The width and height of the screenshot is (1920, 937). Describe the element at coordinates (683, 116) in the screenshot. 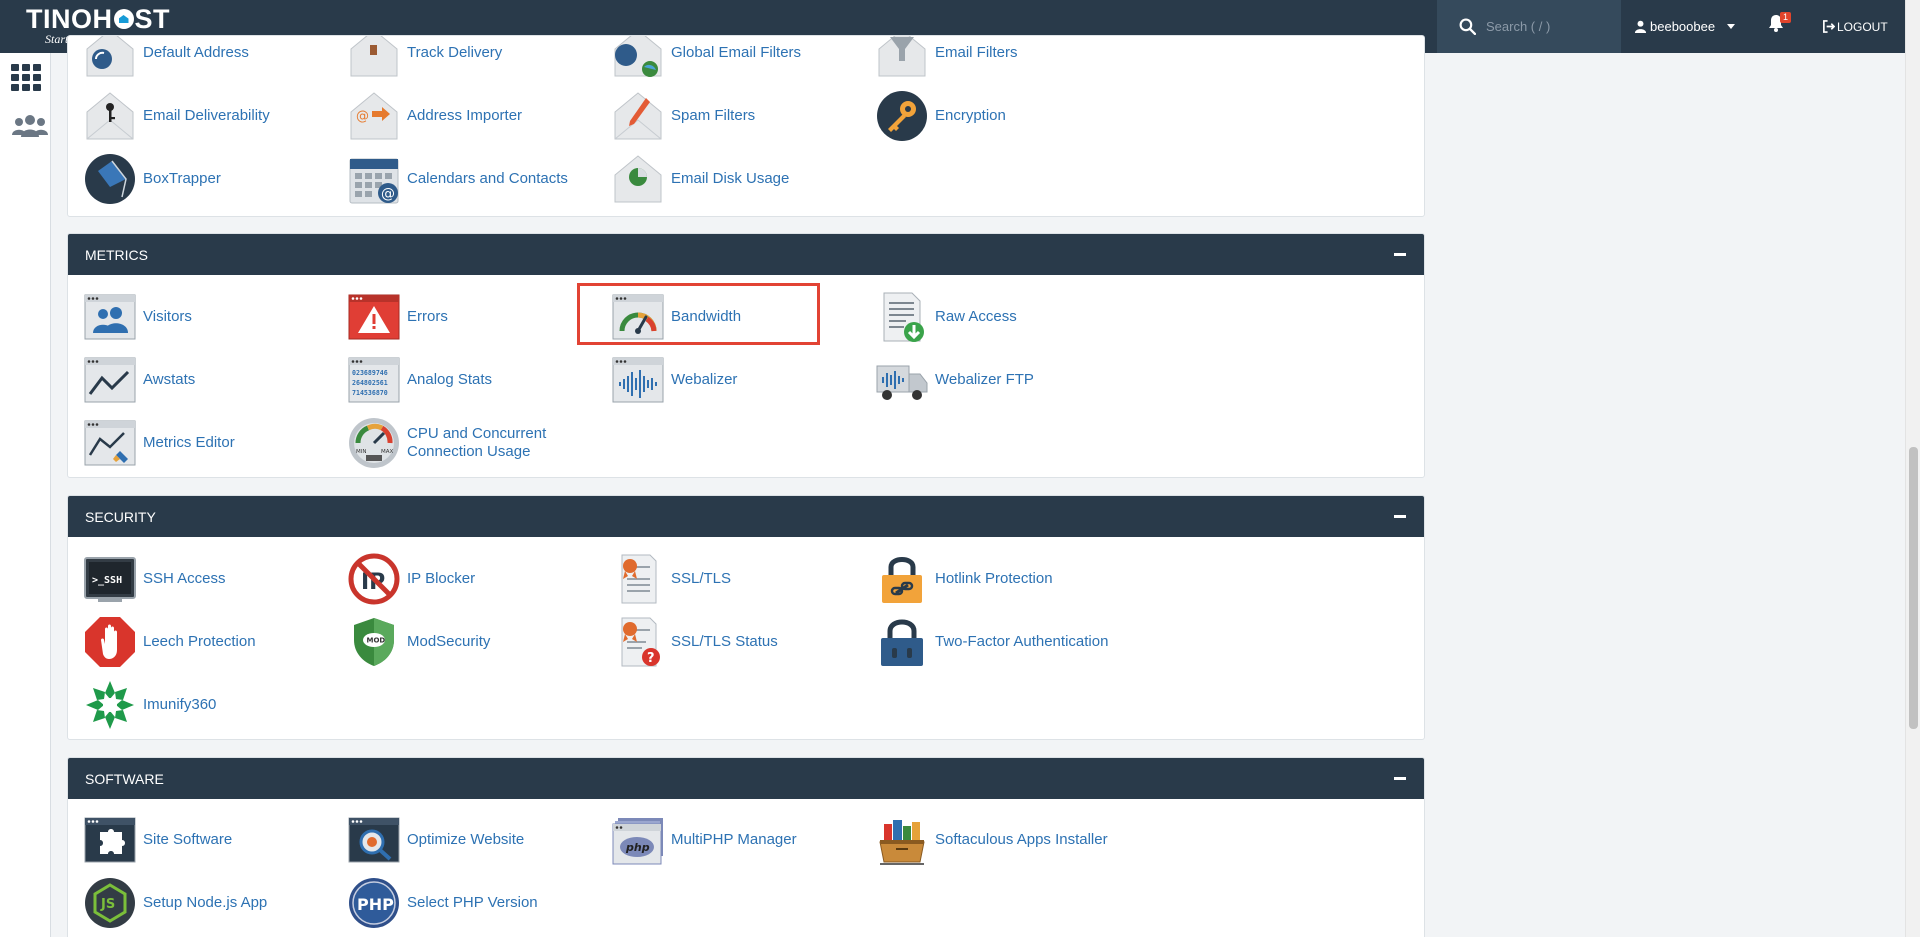

I see `email-item-spam-filters: Spam Filters` at that location.